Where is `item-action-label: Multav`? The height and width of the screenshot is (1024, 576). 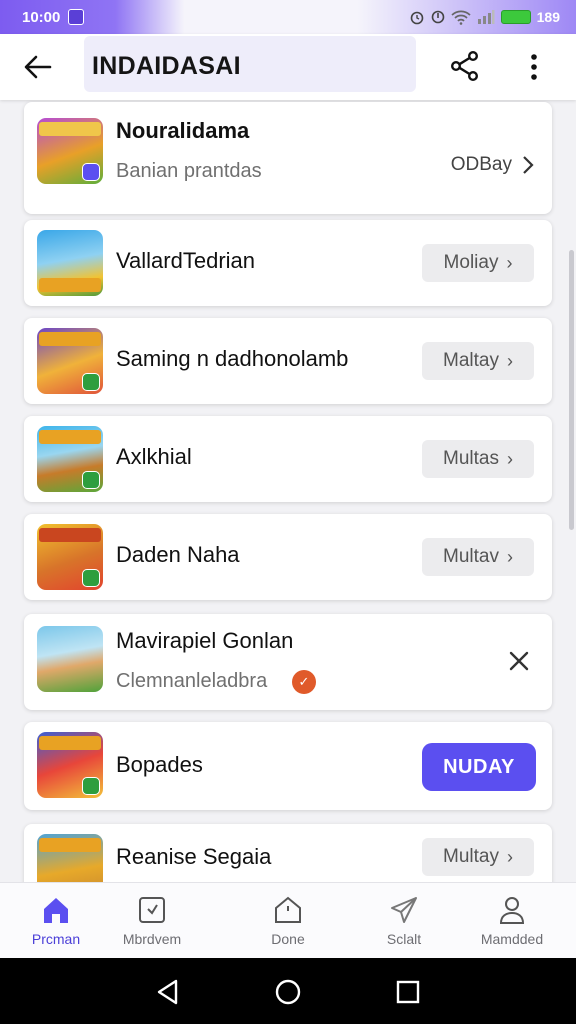
item-action-label: Multav is located at coordinates (471, 556).